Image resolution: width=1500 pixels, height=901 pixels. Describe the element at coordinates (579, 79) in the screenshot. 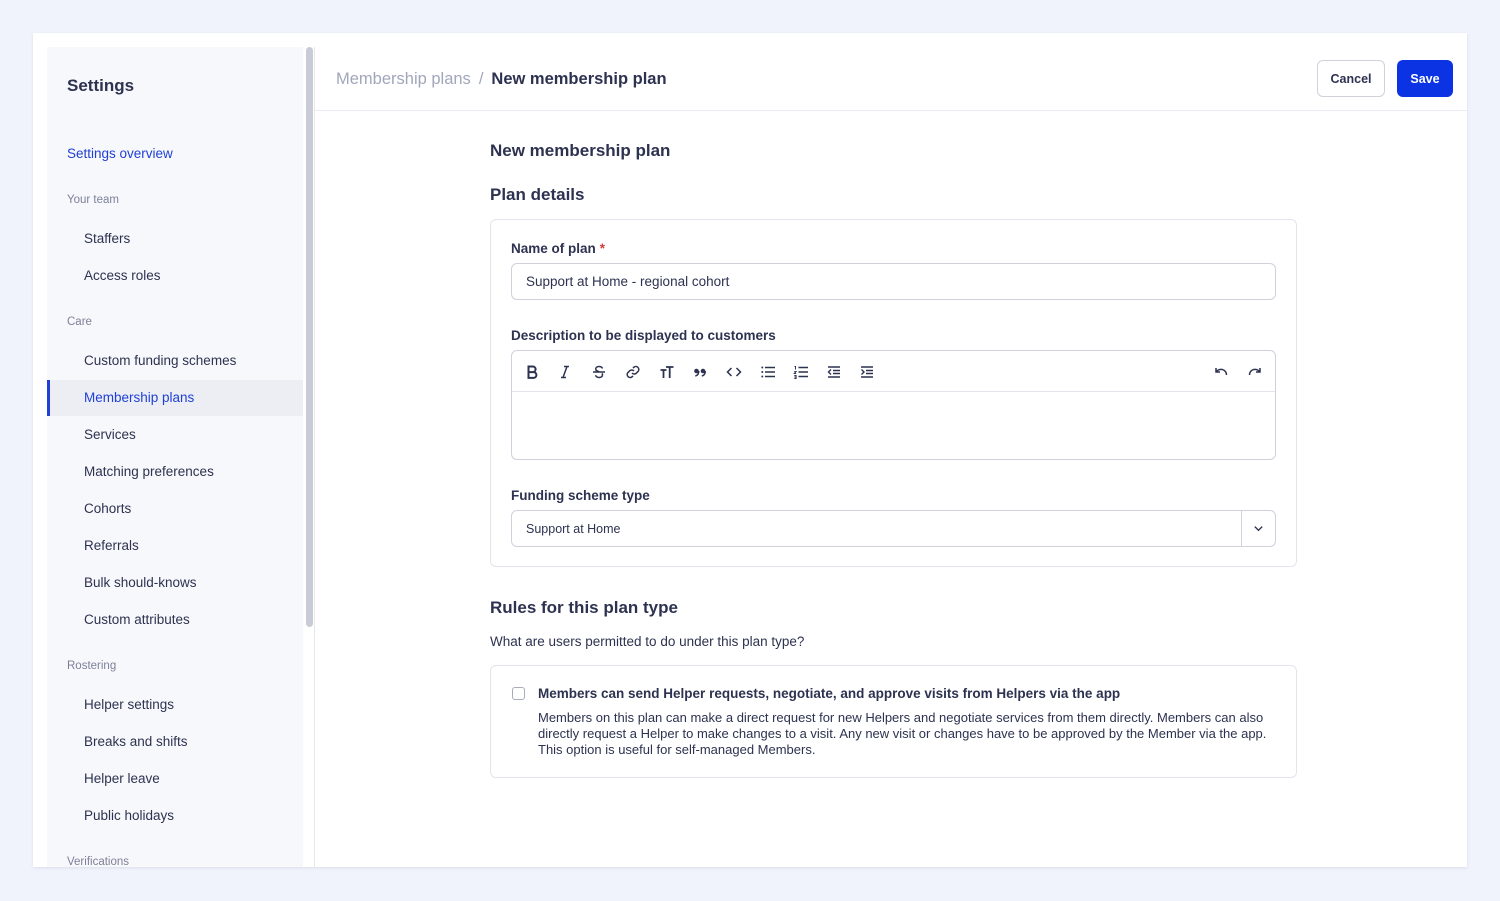

I see `breadcrumb-current: New membership plan` at that location.